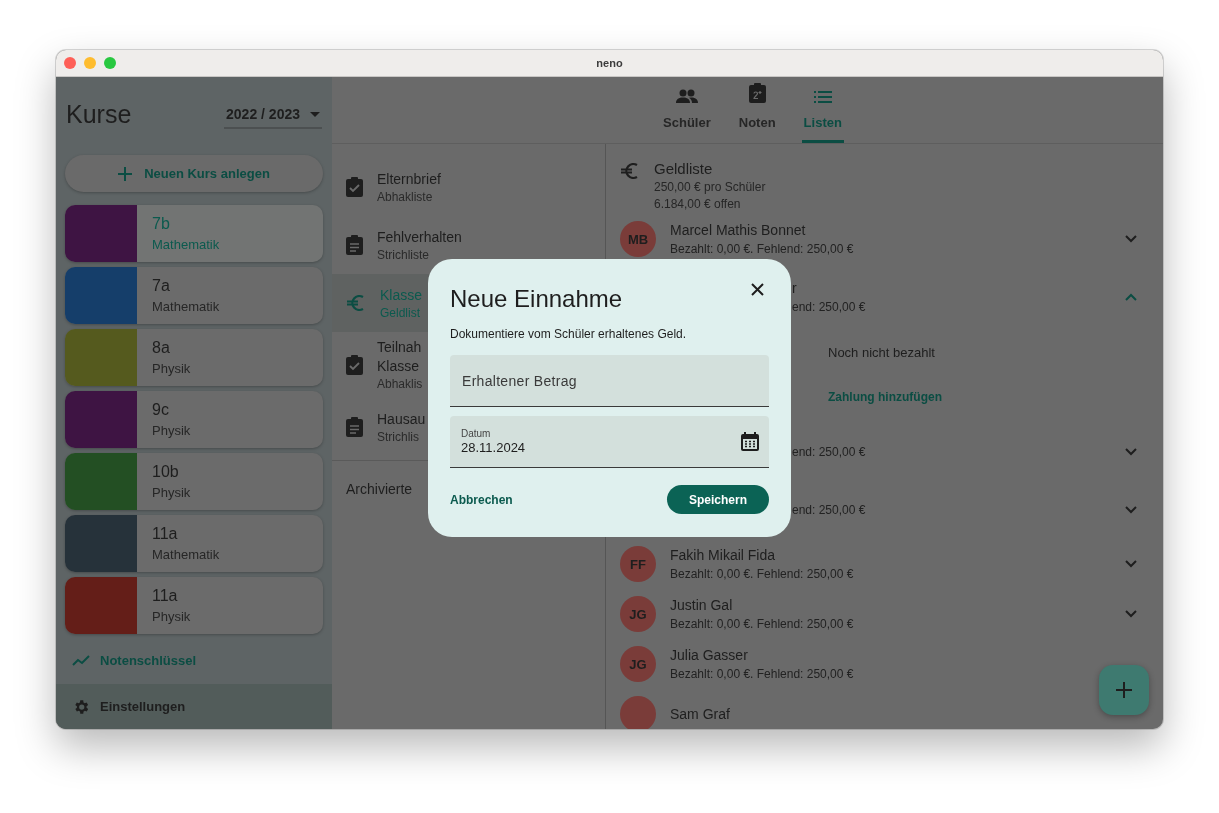  I want to click on amount-per-student: 250,00 € pro Schüler, so click(710, 187).